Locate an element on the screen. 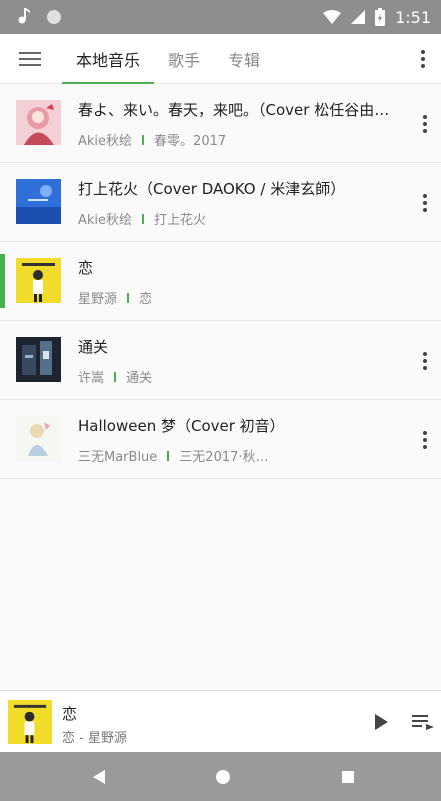 The image size is (441, 801). more-options-icon is located at coordinates (423, 59).